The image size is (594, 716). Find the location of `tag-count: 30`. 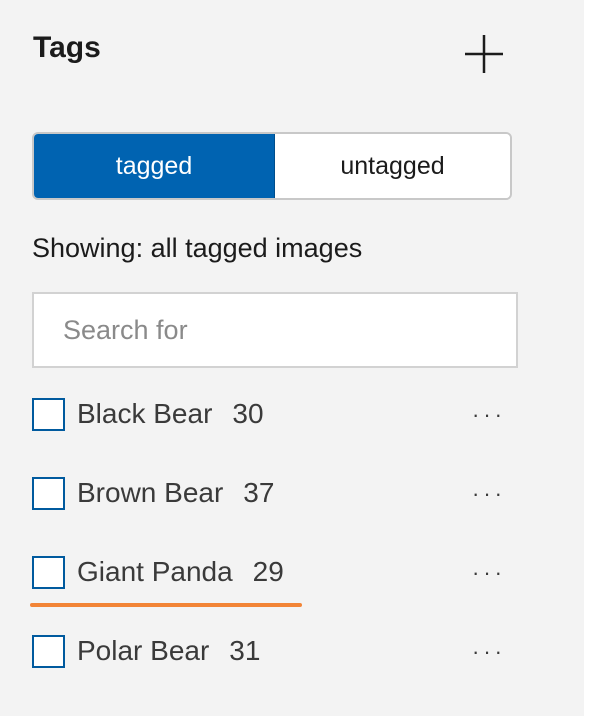

tag-count: 30 is located at coordinates (248, 413).